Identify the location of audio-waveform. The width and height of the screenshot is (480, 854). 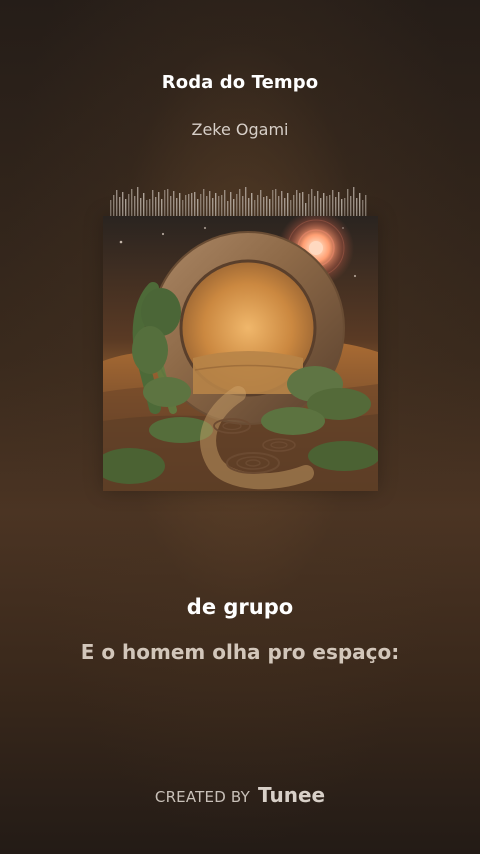
(238, 201).